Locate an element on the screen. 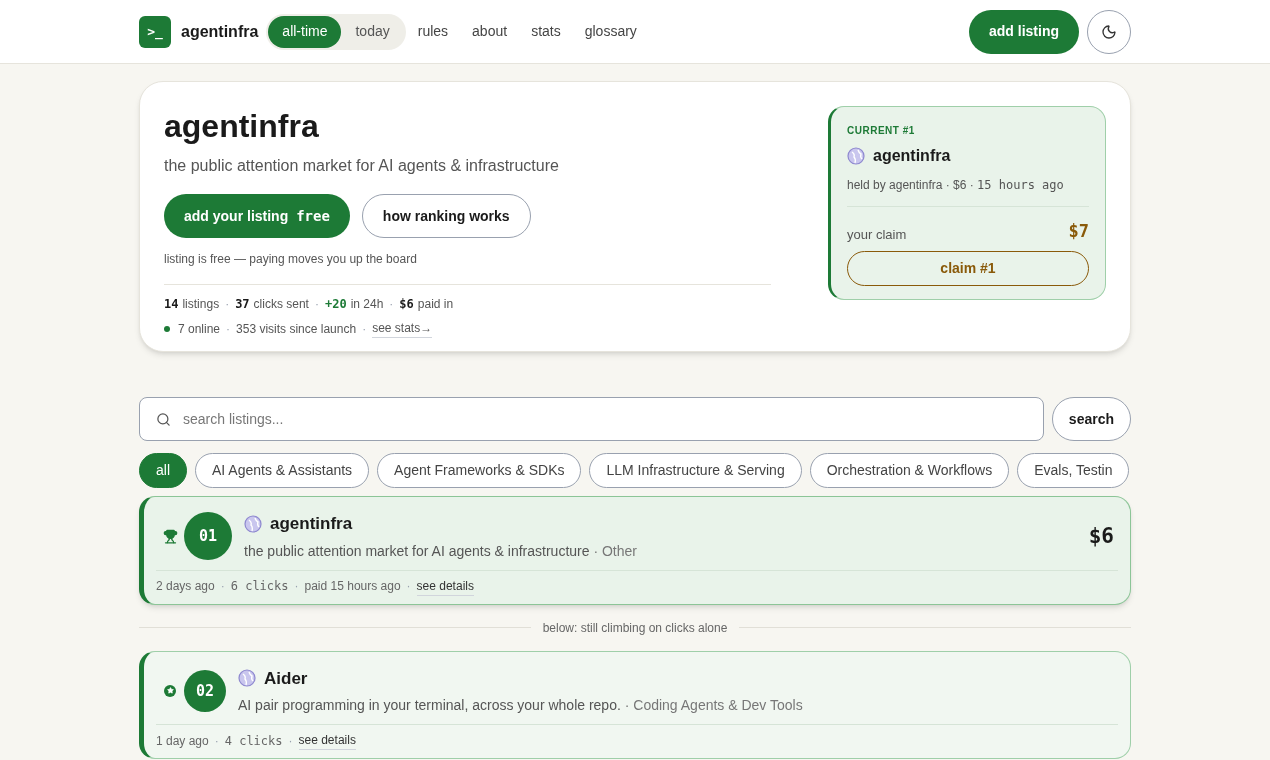 This screenshot has height=760, width=1270. stat-label: in 24h is located at coordinates (367, 304).